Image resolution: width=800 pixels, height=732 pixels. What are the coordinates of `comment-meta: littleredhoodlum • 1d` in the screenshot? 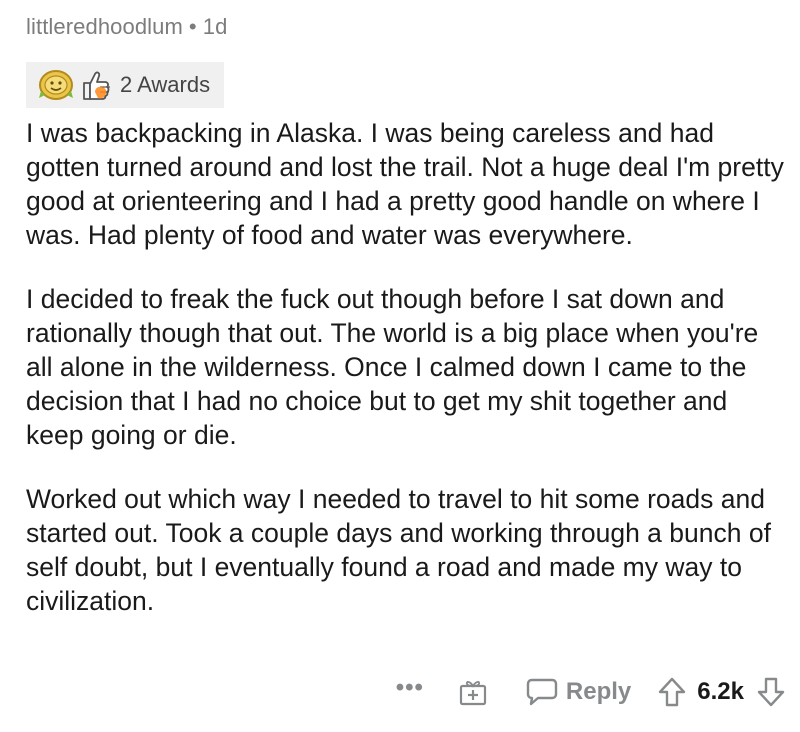 It's located at (126, 27).